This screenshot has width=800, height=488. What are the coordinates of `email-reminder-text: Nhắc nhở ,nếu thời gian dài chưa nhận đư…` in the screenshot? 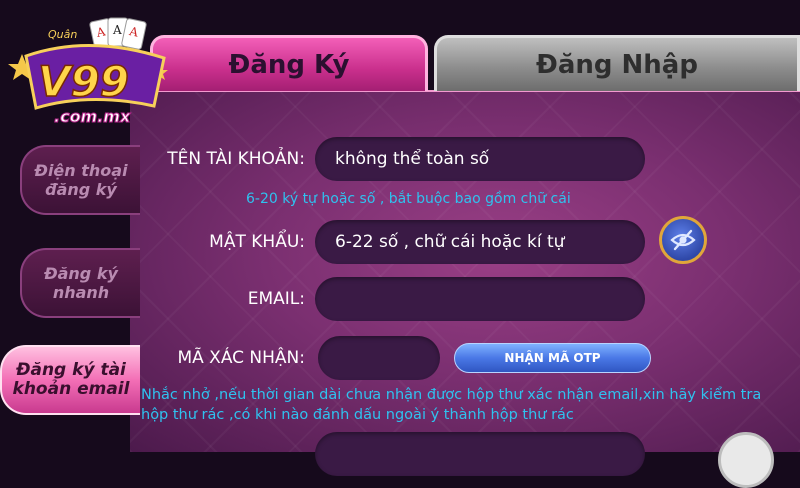 It's located at (451, 405).